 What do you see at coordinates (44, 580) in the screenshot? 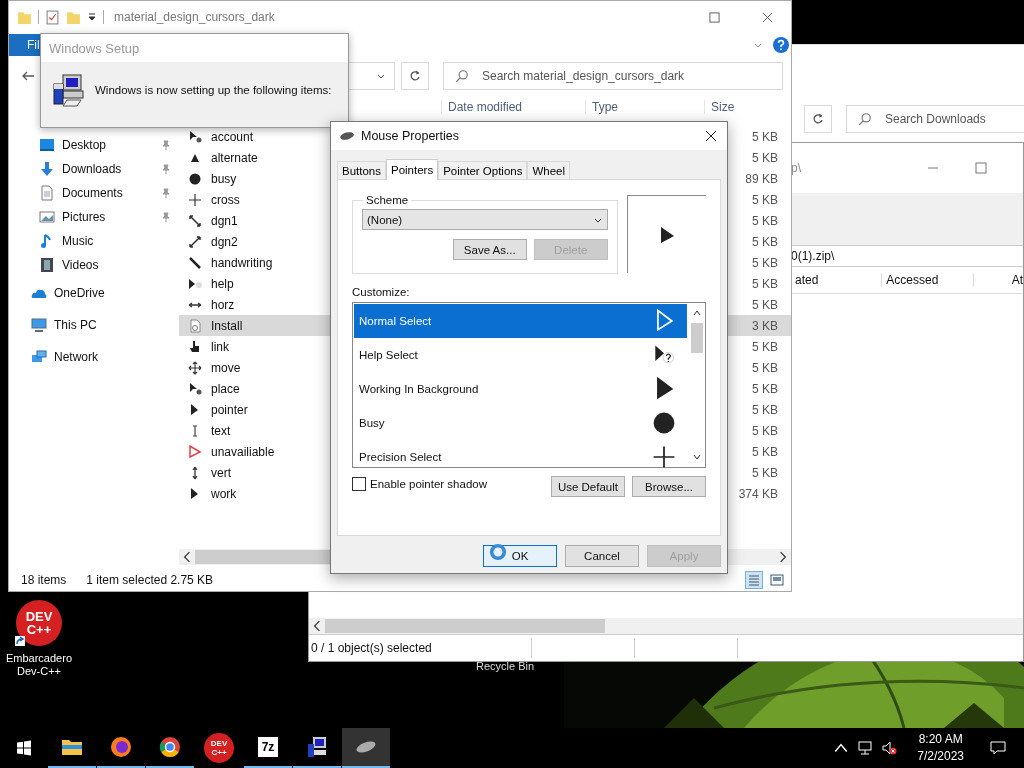
I see `status-text: 18 items` at bounding box center [44, 580].